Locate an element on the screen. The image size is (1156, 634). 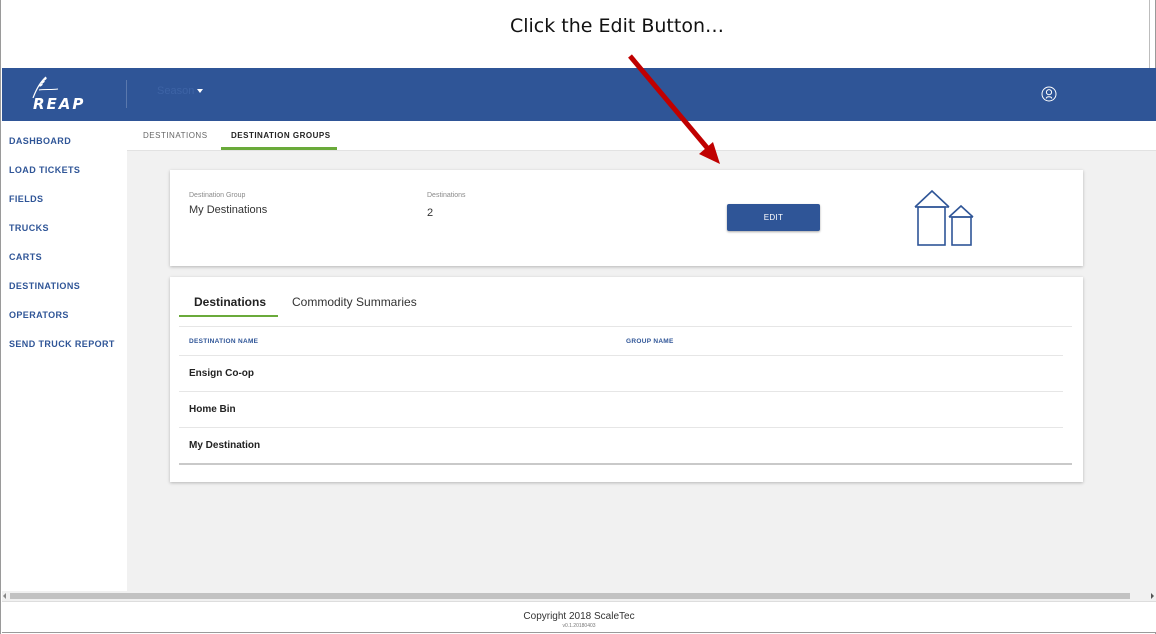
destination-name-cell: Home Bin is located at coordinates (212, 409).